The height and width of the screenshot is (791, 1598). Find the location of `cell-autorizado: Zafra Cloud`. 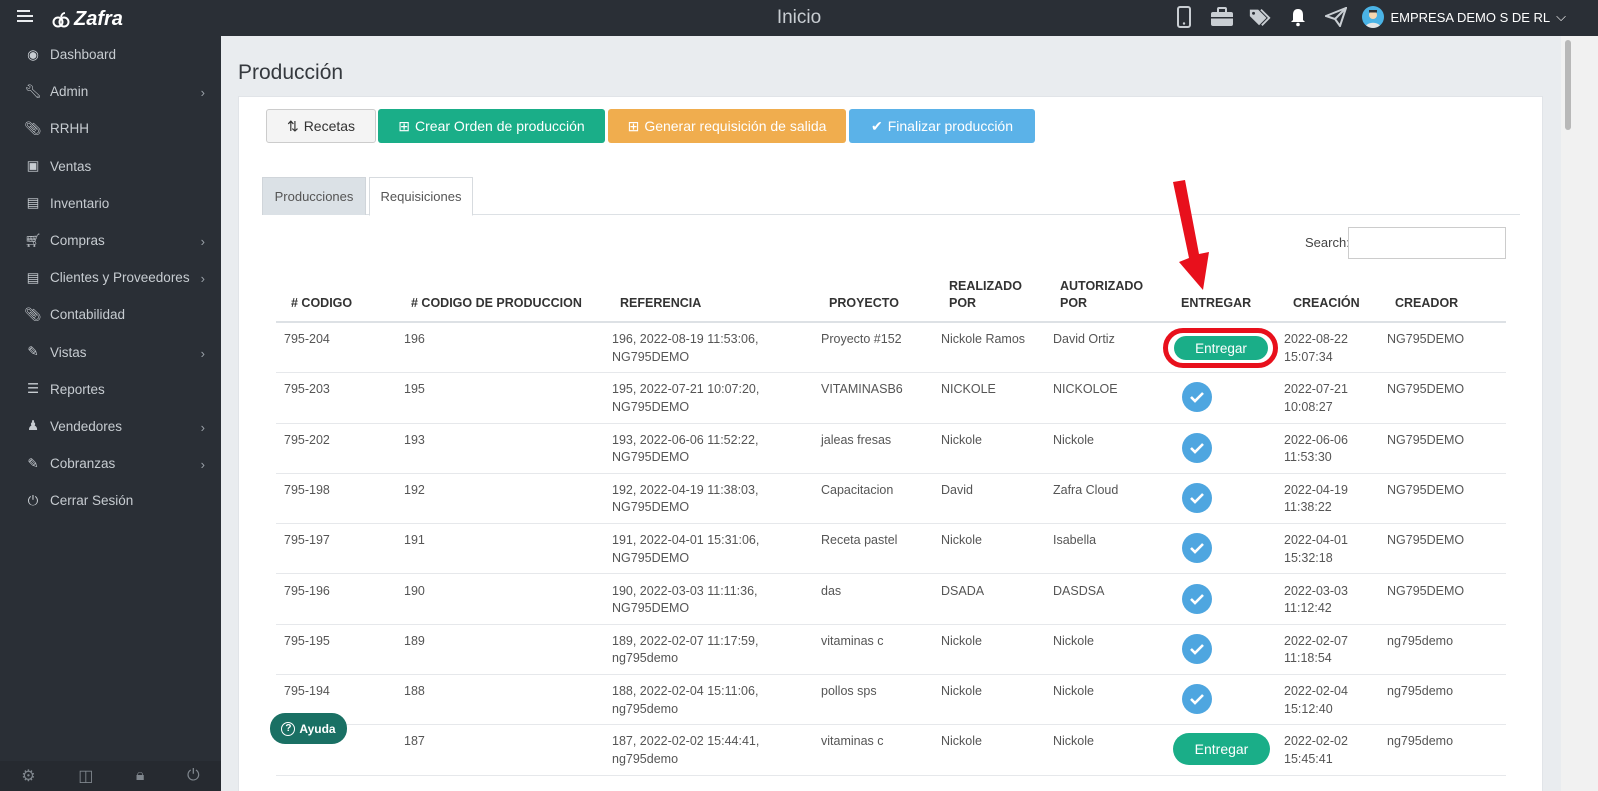

cell-autorizado: Zafra Cloud is located at coordinates (1086, 489).